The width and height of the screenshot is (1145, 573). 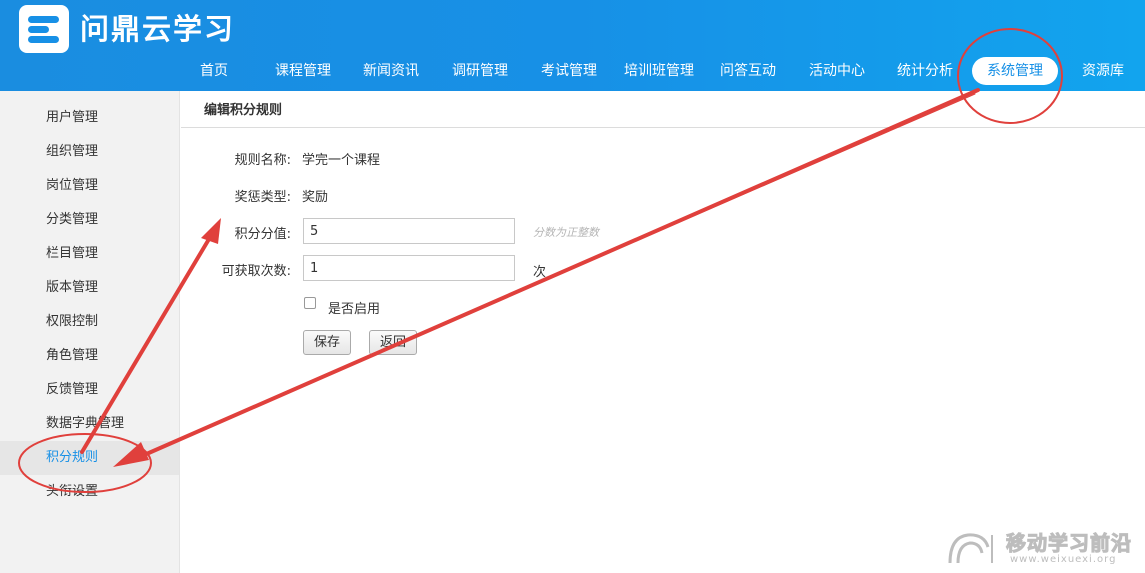 What do you see at coordinates (214, 71) in the screenshot?
I see `nav-home: 首页` at bounding box center [214, 71].